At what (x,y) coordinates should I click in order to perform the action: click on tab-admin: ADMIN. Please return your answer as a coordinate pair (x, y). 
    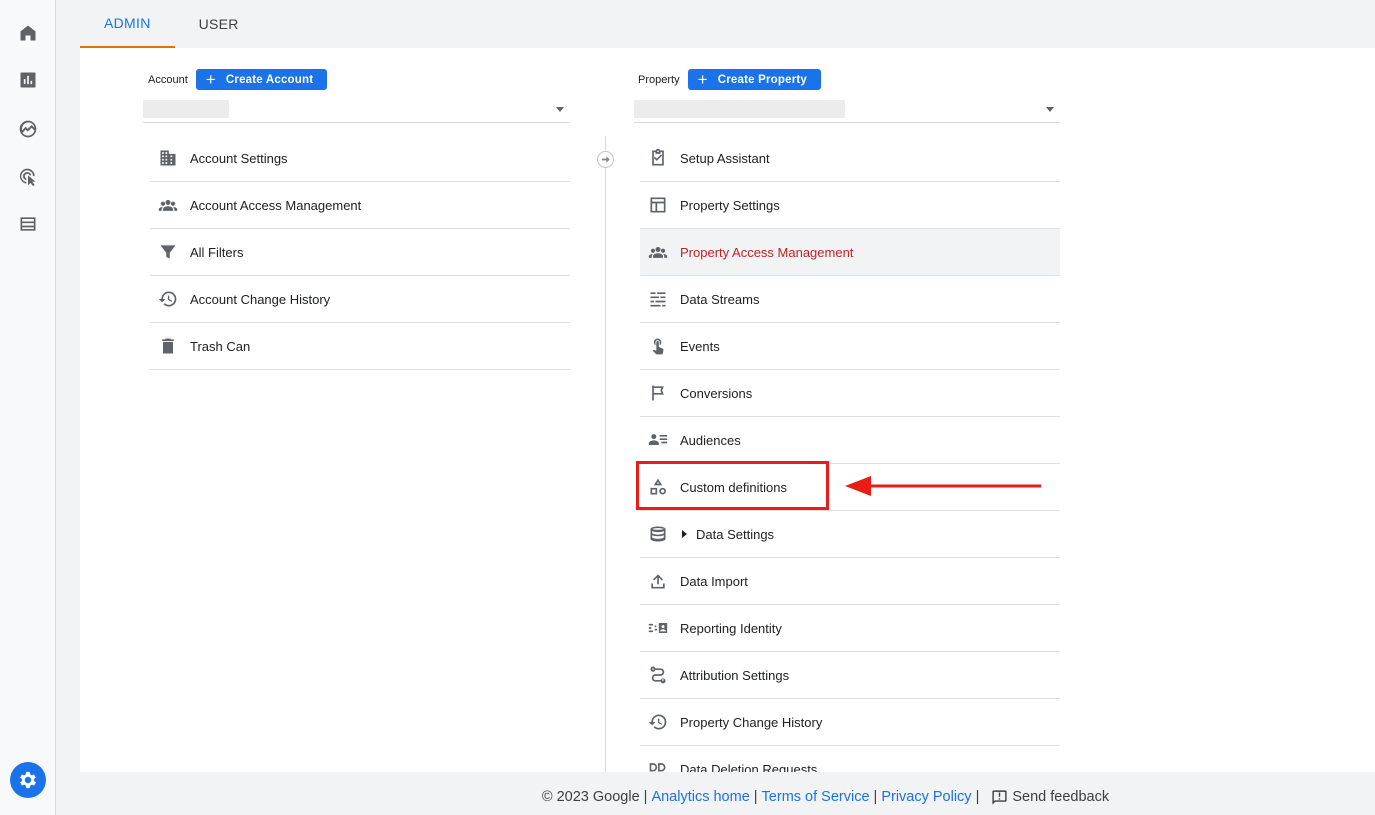
    Looking at the image, I should click on (127, 24).